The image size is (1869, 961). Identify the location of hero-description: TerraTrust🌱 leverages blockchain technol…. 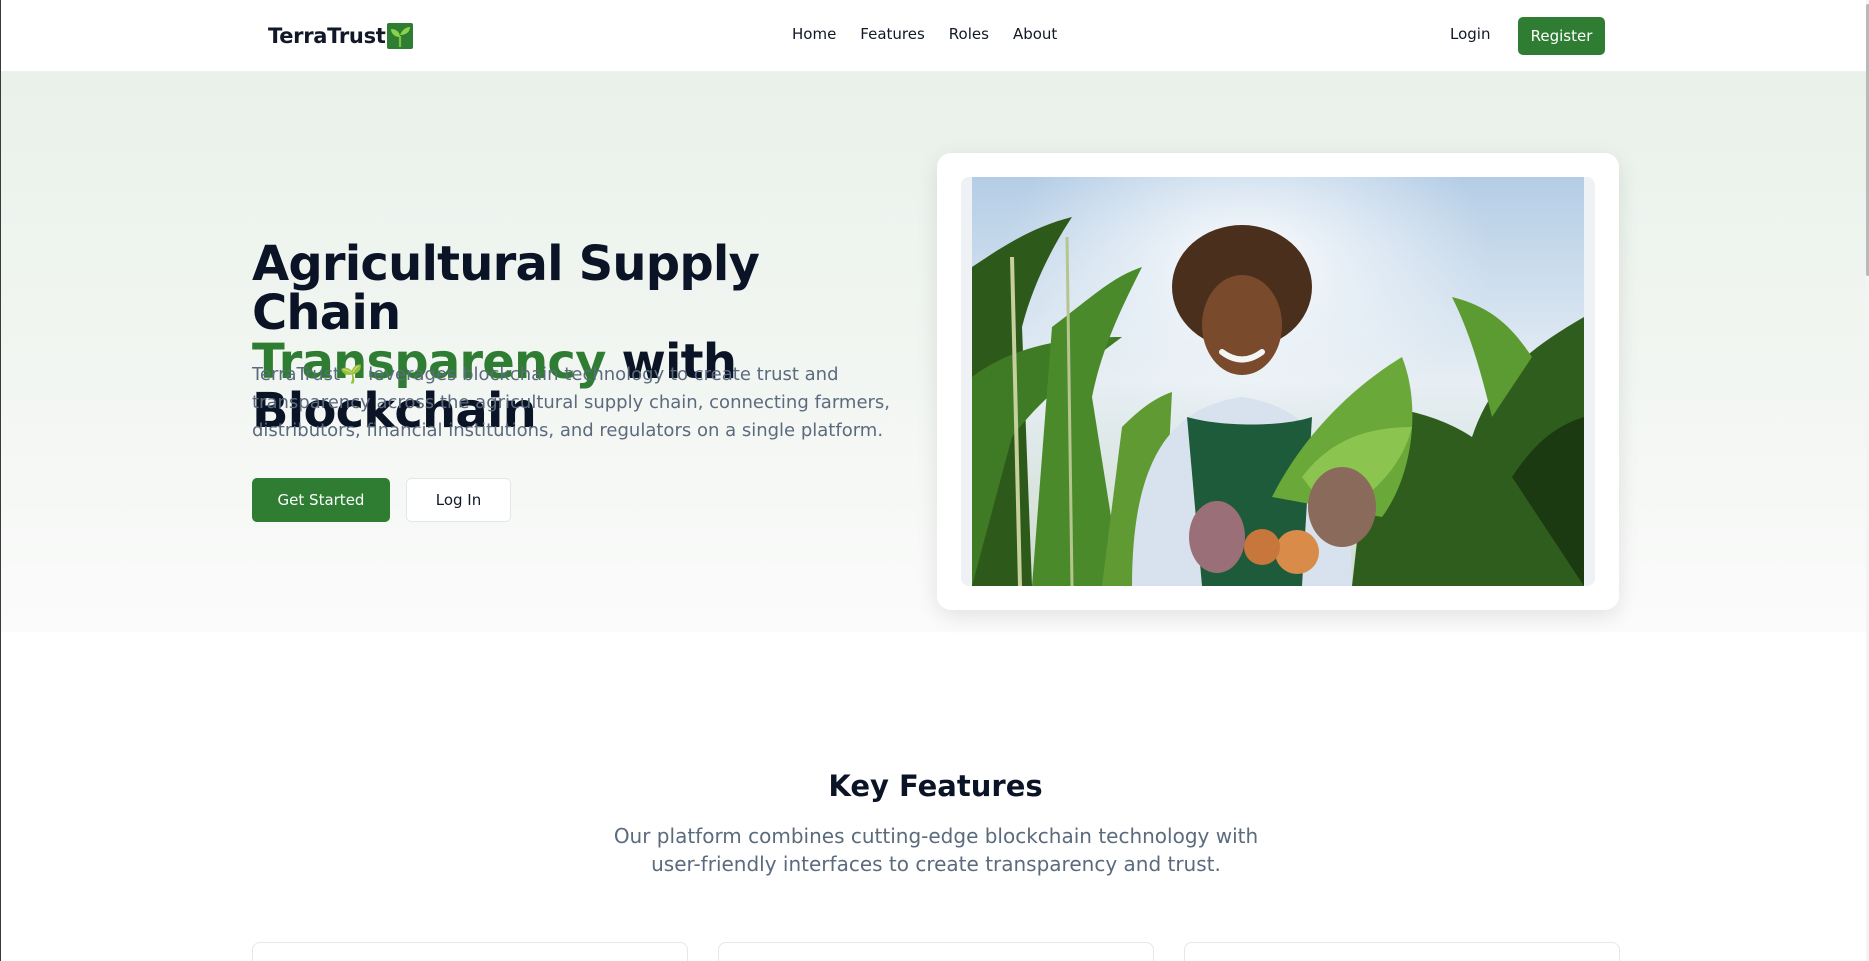
(571, 402).